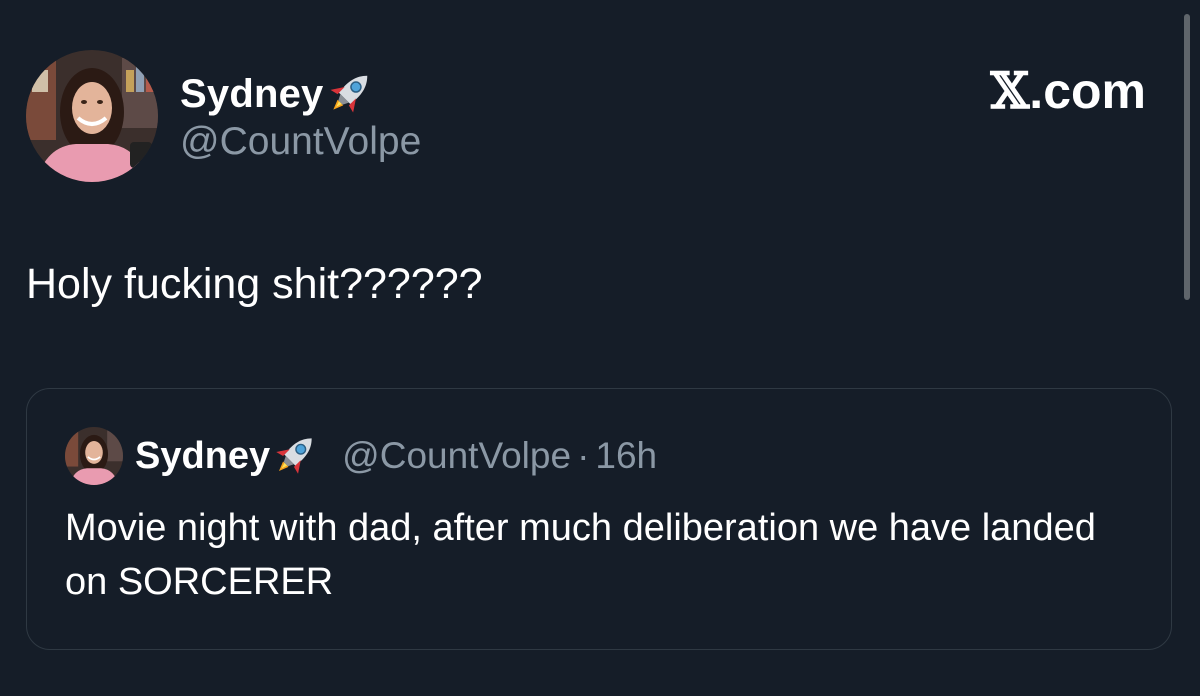 This screenshot has height=696, width=1200. I want to click on quoted-tweet-header: Sydney @CountVolpe · 16h, so click(396, 456).